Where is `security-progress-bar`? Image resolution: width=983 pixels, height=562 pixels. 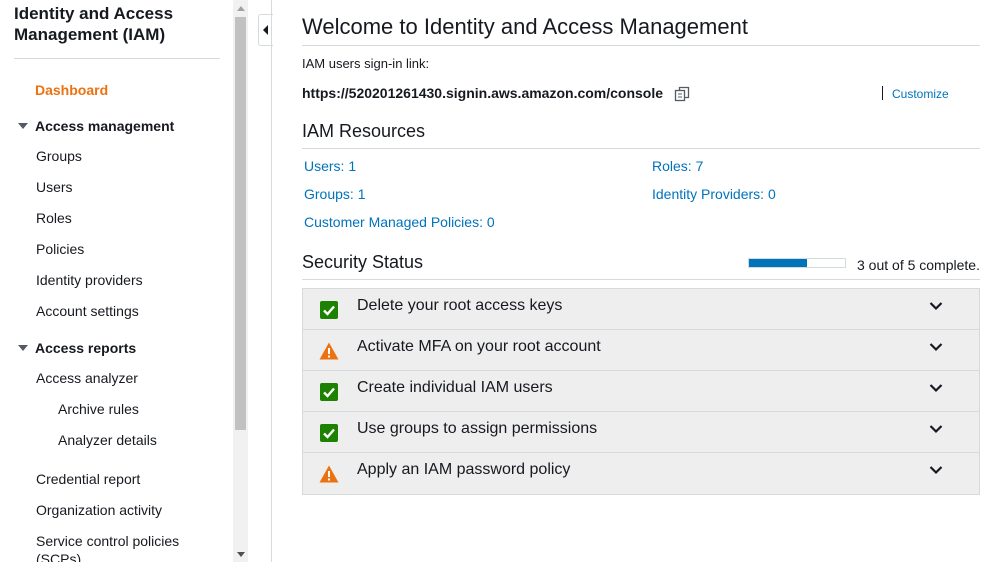
security-progress-bar is located at coordinates (797, 263).